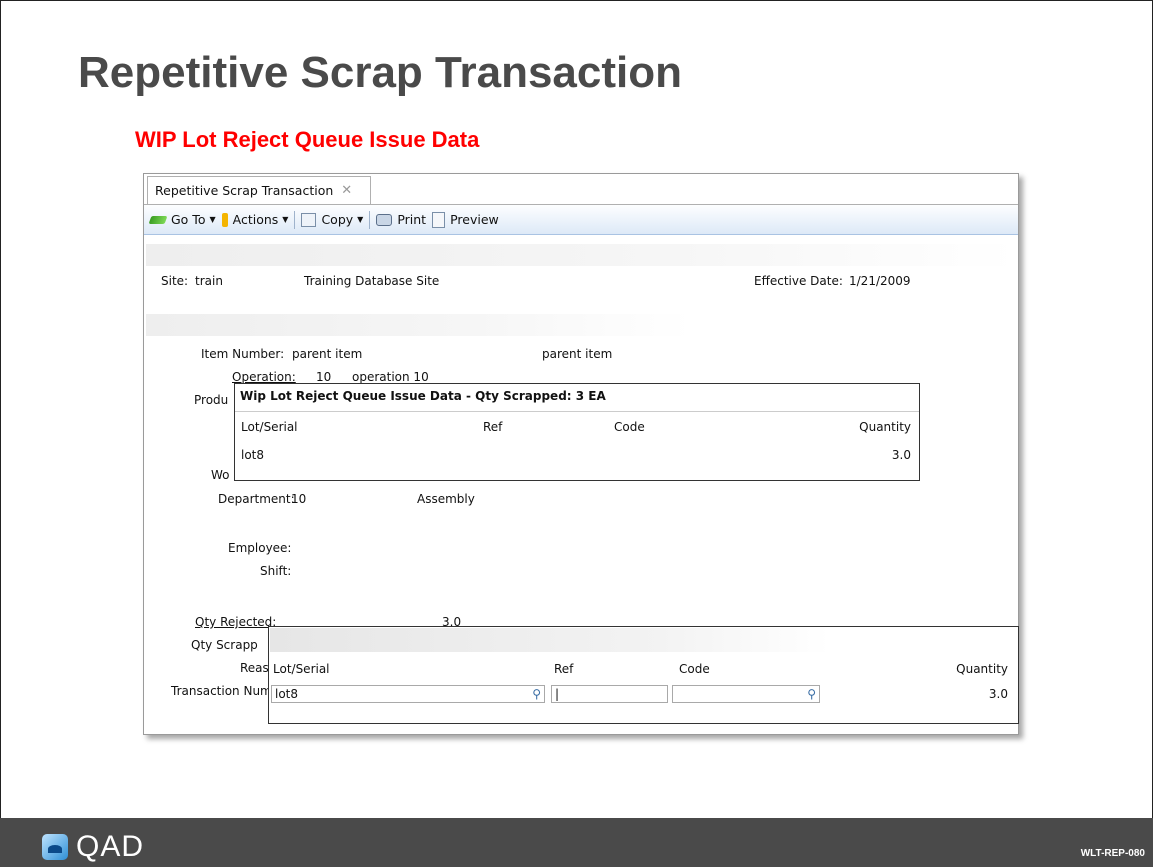  Describe the element at coordinates (158, 219) in the screenshot. I see `goto-arrow-icon` at that location.